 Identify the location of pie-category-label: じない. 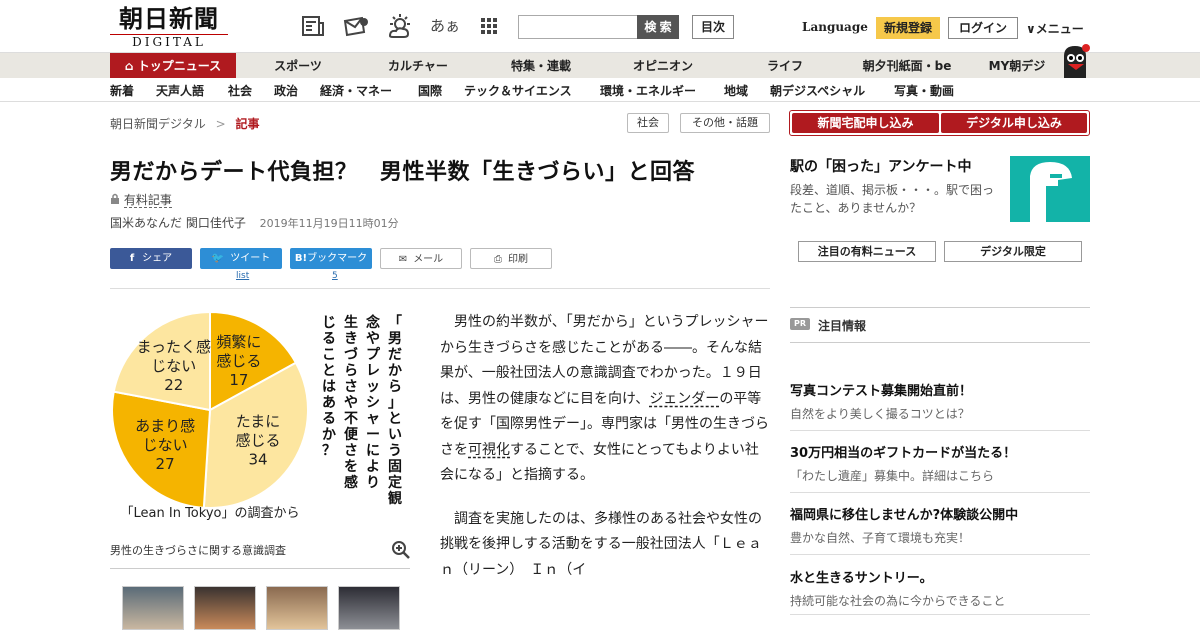
(173, 366).